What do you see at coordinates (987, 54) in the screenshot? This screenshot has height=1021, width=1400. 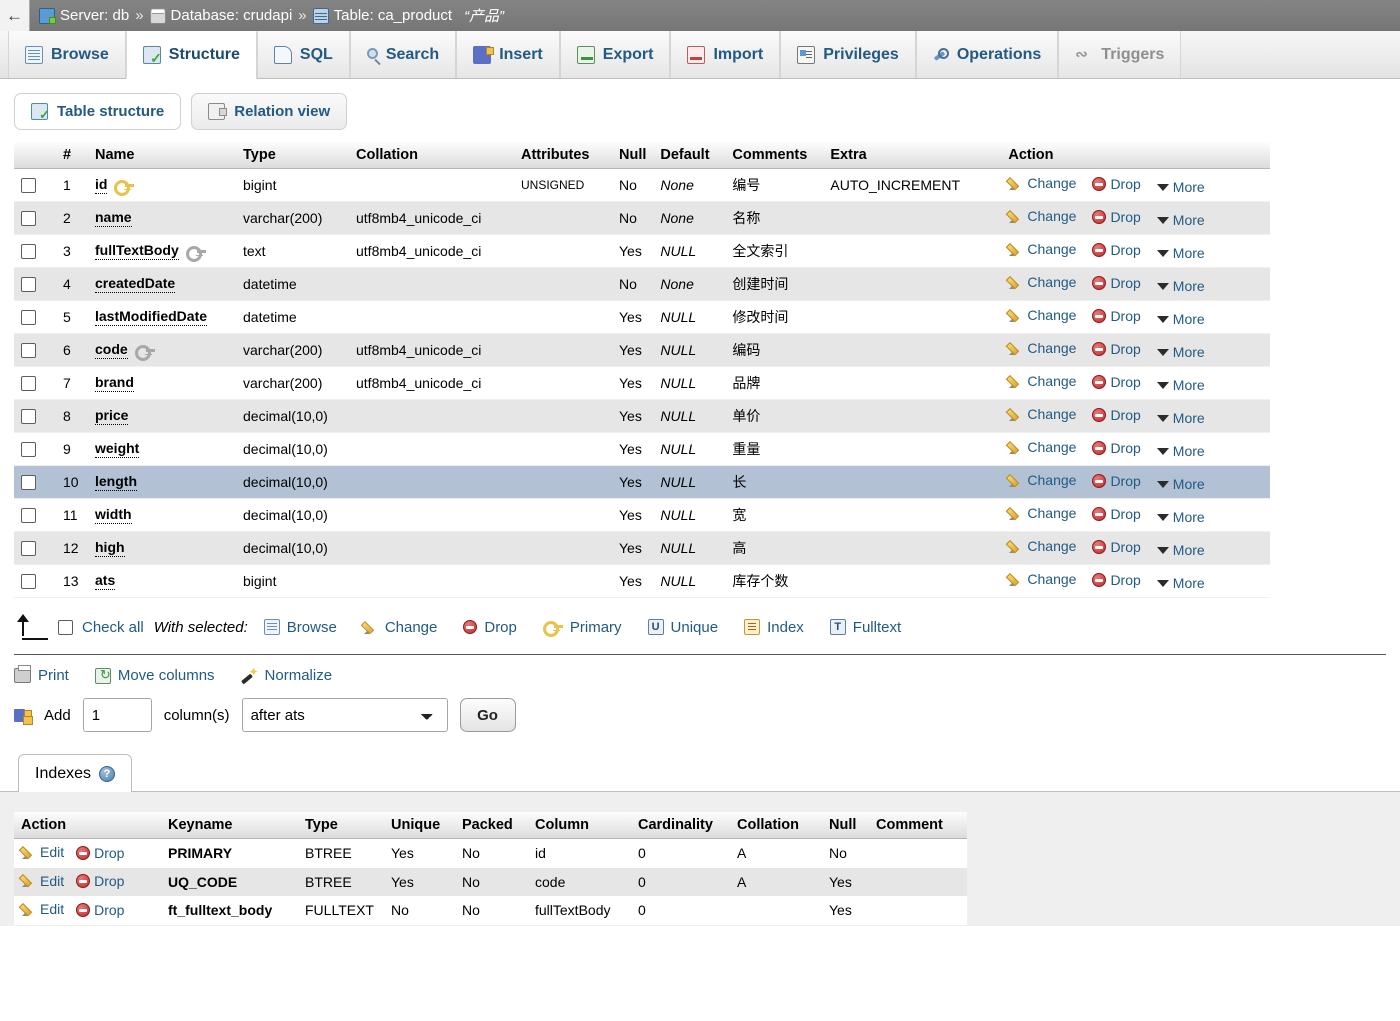 I see `tab-operations: Operations` at bounding box center [987, 54].